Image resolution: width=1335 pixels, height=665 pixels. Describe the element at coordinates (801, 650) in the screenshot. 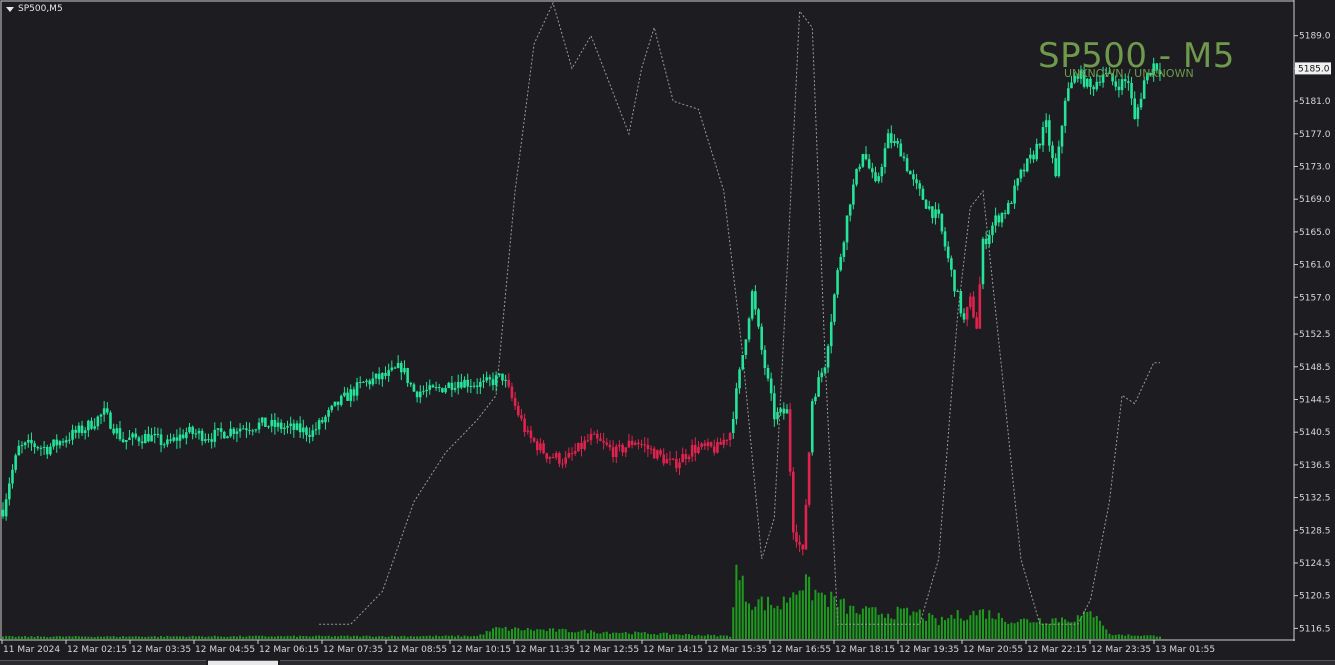

I see `time-tick-label: 12 Mar 16:55` at that location.